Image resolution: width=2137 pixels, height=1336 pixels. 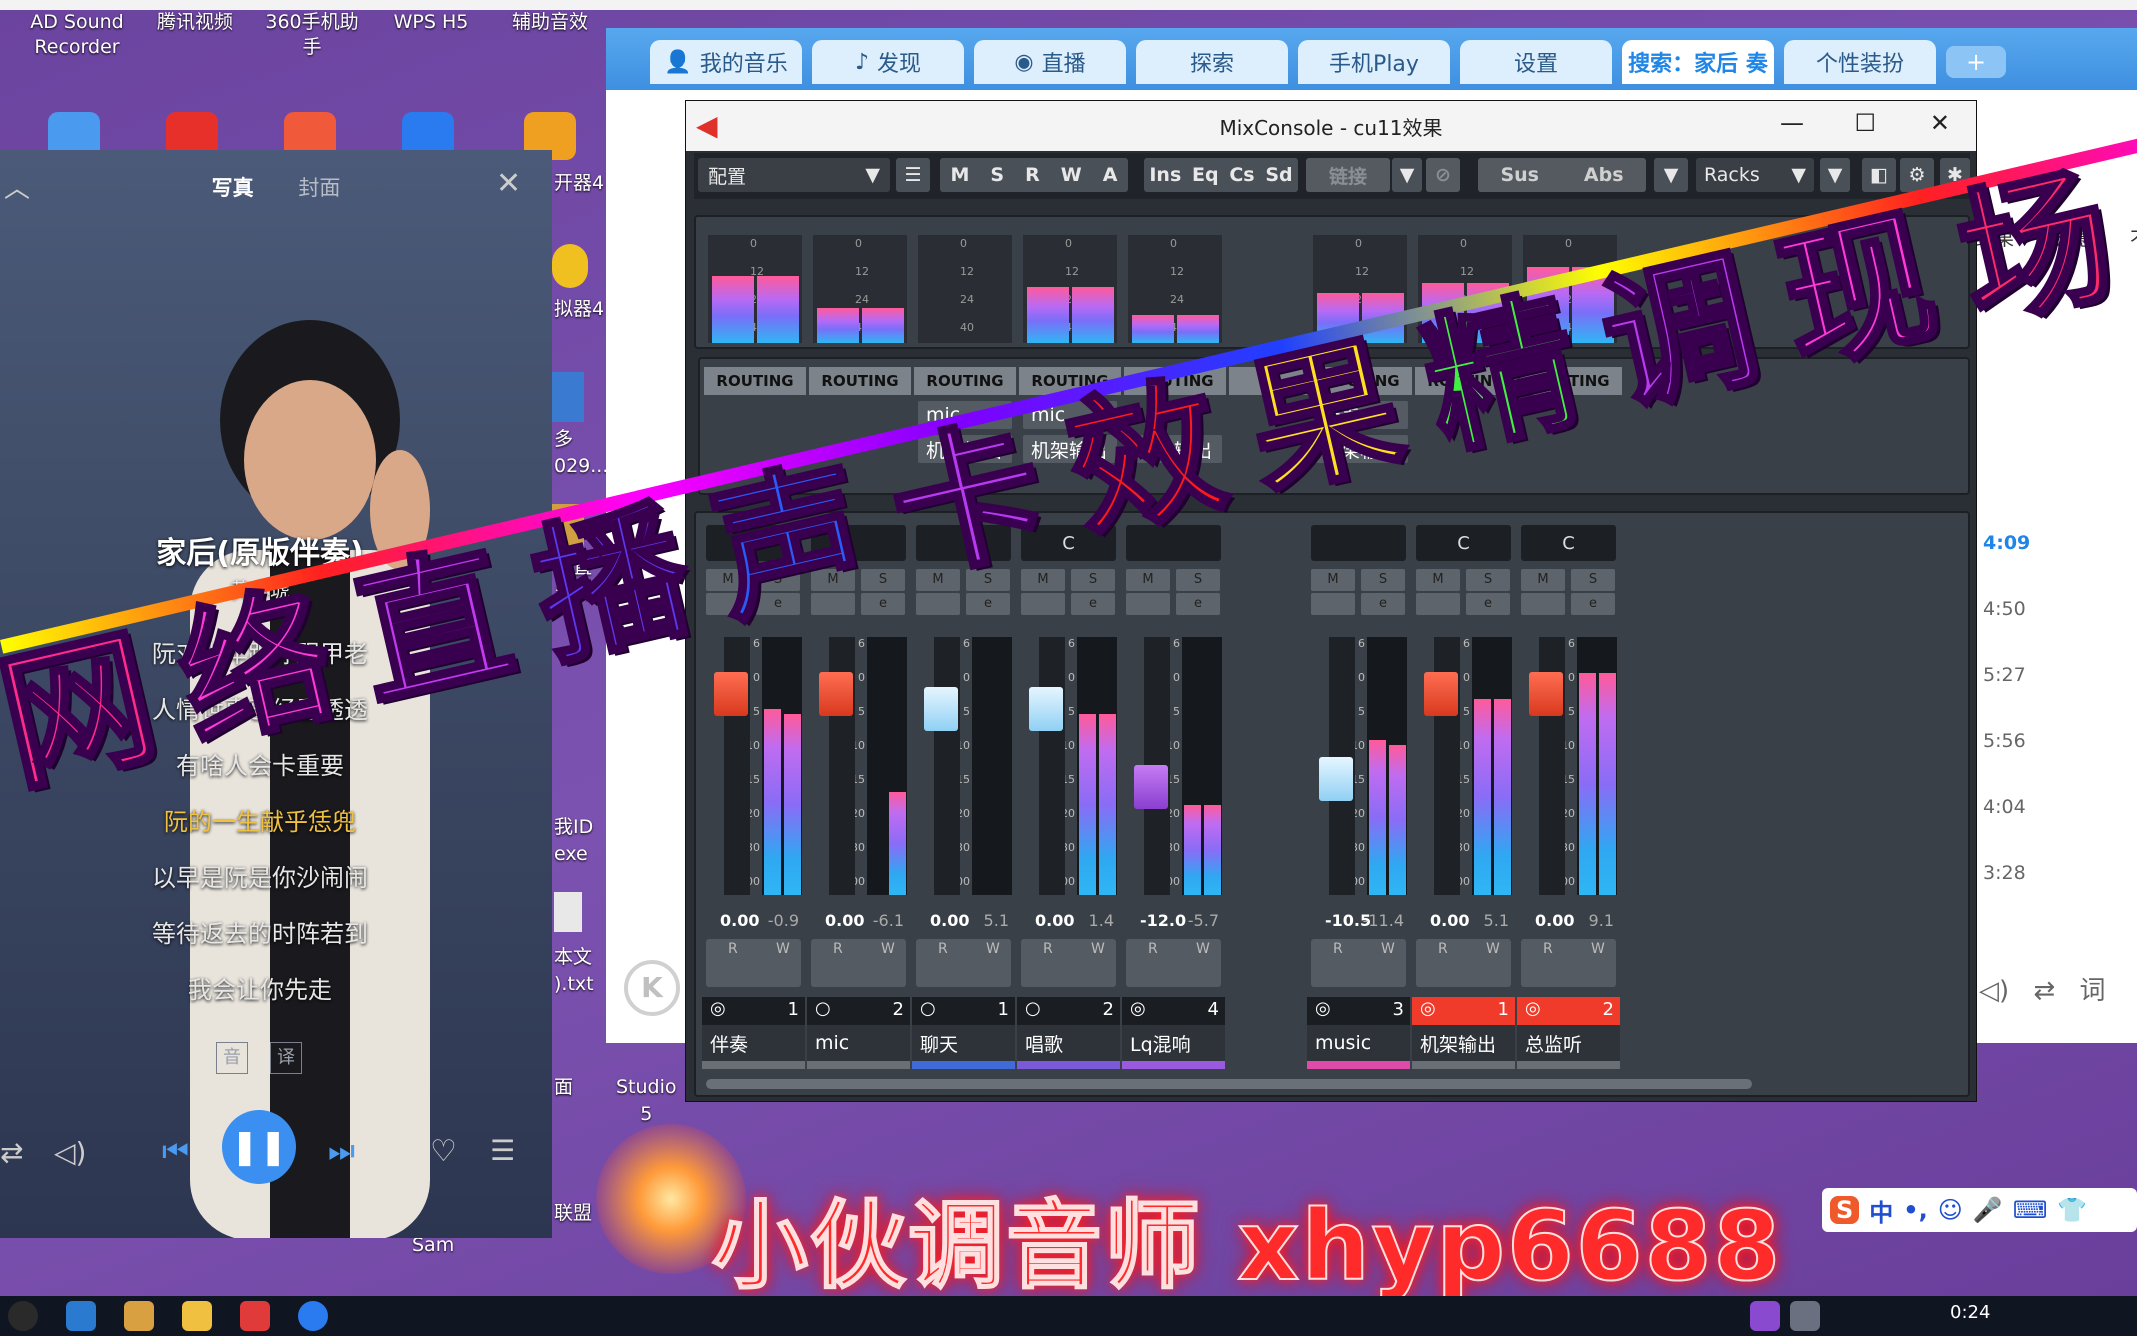 I want to click on channel-name: 总监听, so click(x=1568, y=1043).